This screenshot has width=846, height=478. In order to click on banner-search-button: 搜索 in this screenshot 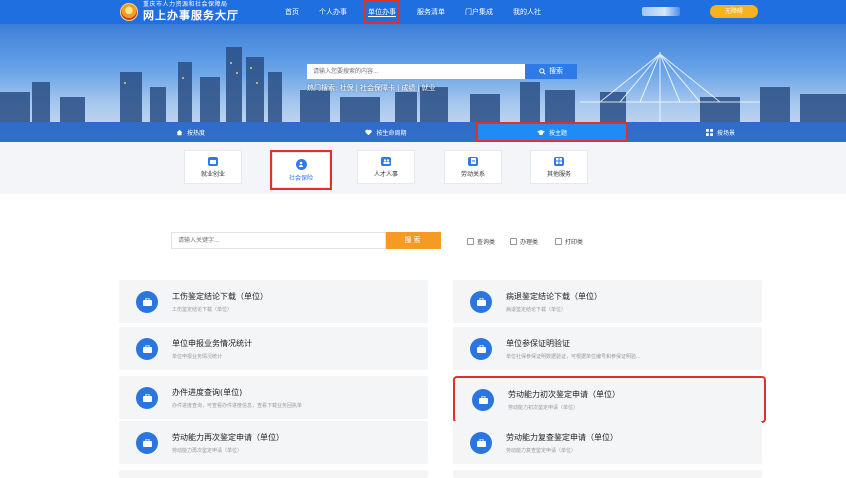, I will do `click(551, 71)`.